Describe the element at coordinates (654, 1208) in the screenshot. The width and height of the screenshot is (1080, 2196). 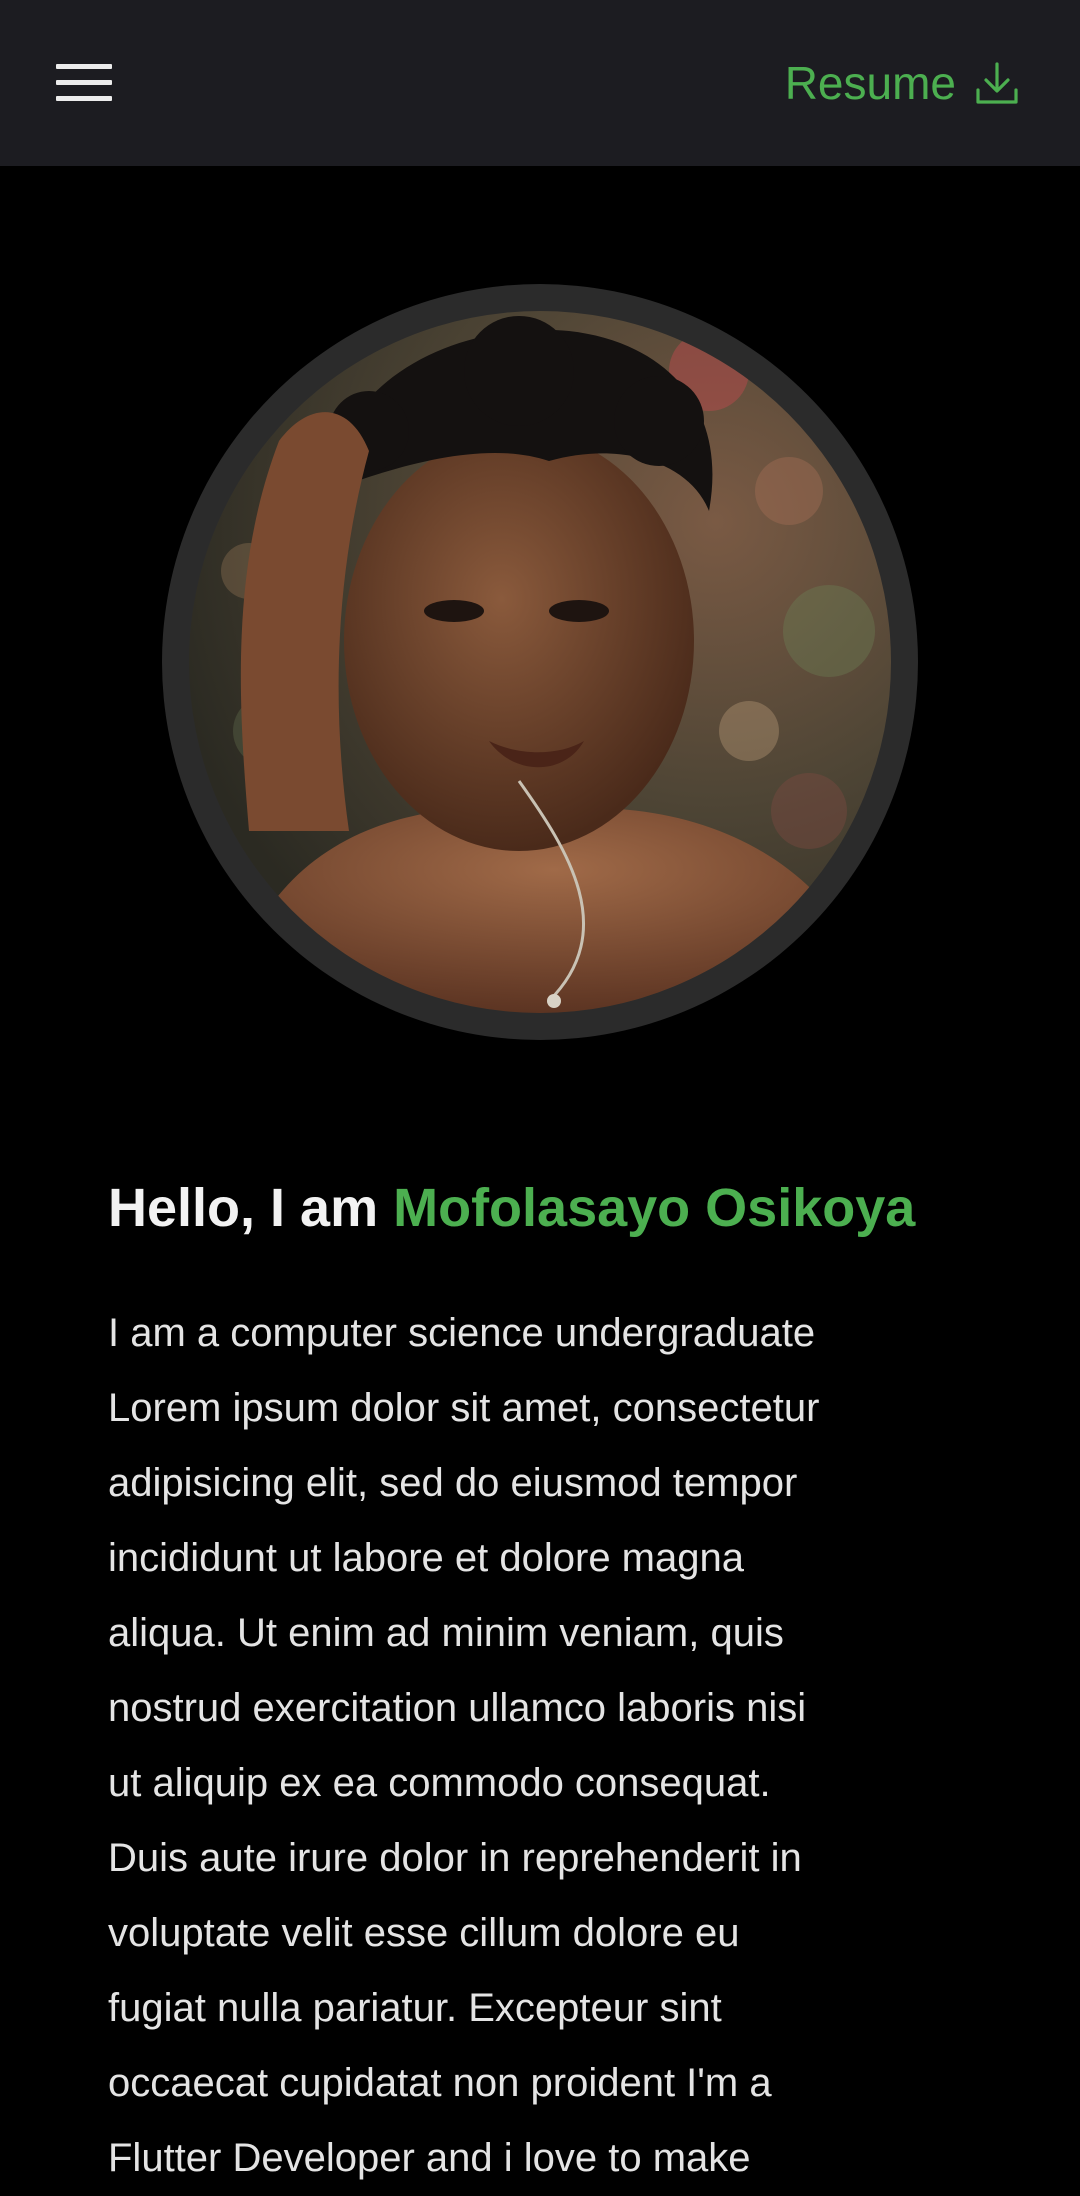
I see `profile-name: Mofolasayo Osikoya` at that location.